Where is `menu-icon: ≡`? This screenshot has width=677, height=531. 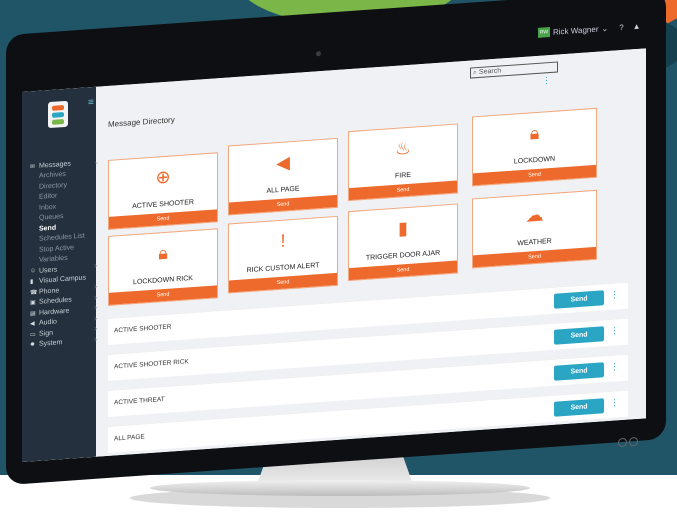 menu-icon: ≡ is located at coordinates (91, 102).